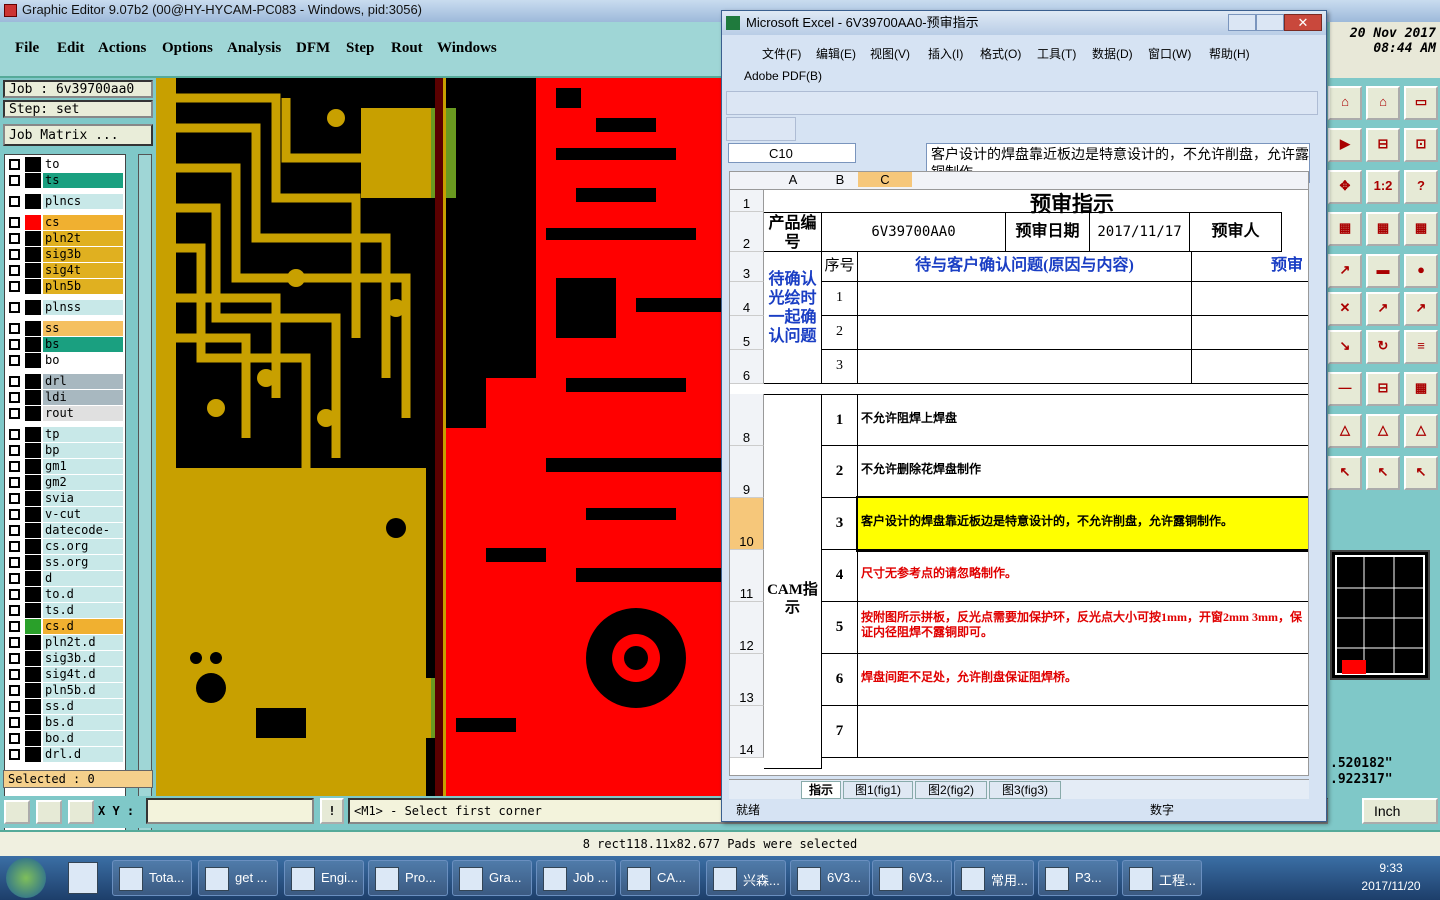 This screenshot has width=1440, height=900. What do you see at coordinates (65, 222) in the screenshot?
I see `layer-row-cs: cs` at bounding box center [65, 222].